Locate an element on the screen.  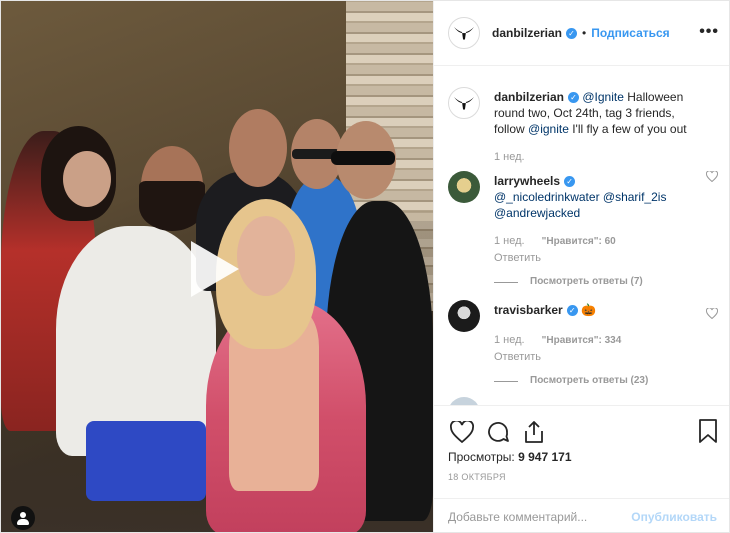
post-header: danbilzerian ✓ • Подписаться ••• is located at coordinates (581, 33).